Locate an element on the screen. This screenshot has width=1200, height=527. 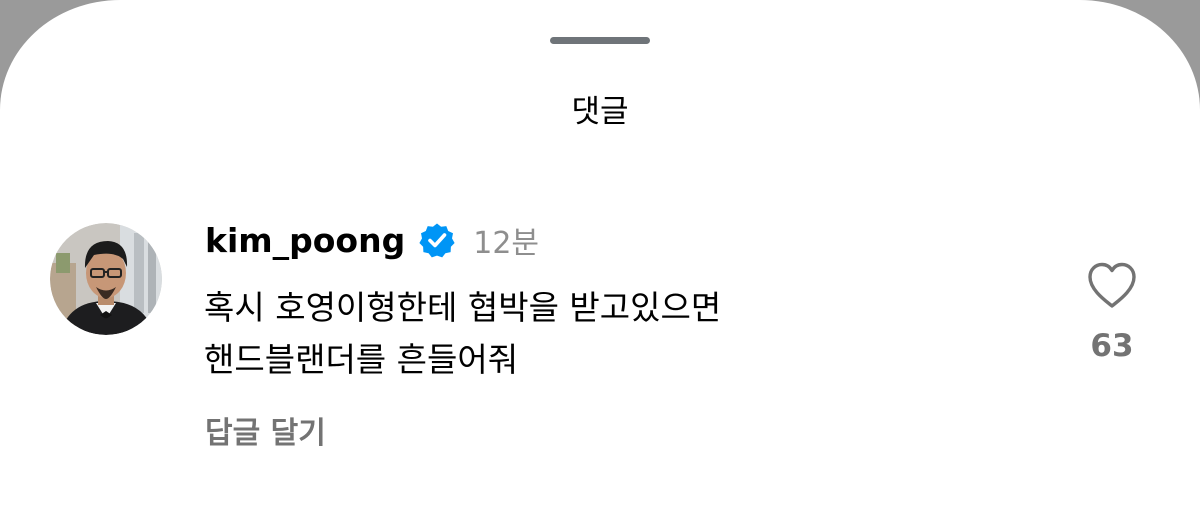
comment-timestamp: 12분 is located at coordinates (506, 243).